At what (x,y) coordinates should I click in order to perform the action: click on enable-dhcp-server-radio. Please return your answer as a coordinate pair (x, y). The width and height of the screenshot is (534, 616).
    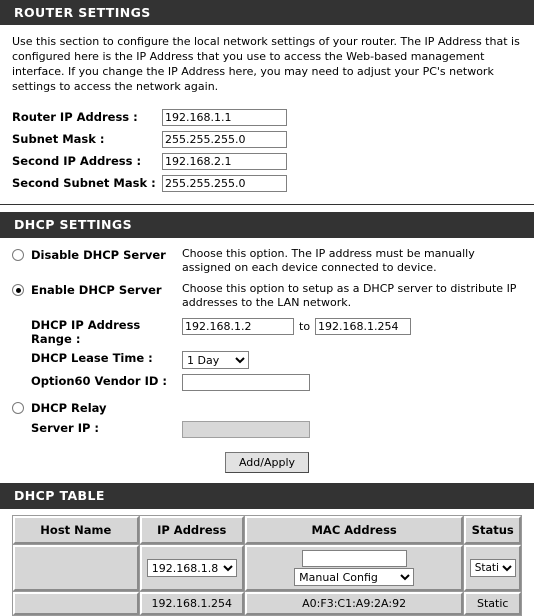
    Looking at the image, I should click on (18, 290).